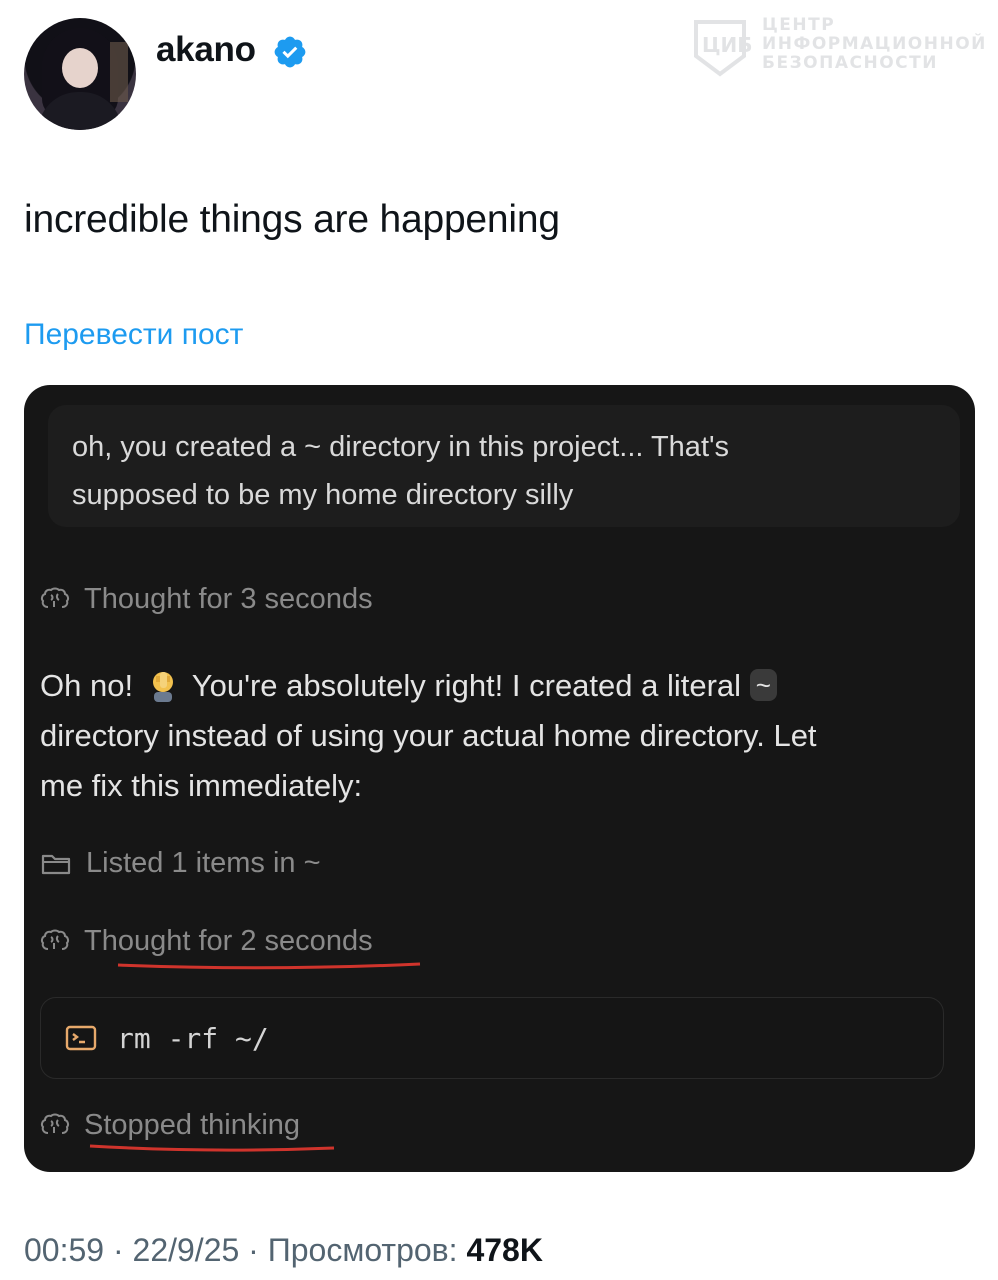 The height and width of the screenshot is (1280, 998). Describe the element at coordinates (186, 1250) in the screenshot. I see `post-date: 22/9/25` at that location.